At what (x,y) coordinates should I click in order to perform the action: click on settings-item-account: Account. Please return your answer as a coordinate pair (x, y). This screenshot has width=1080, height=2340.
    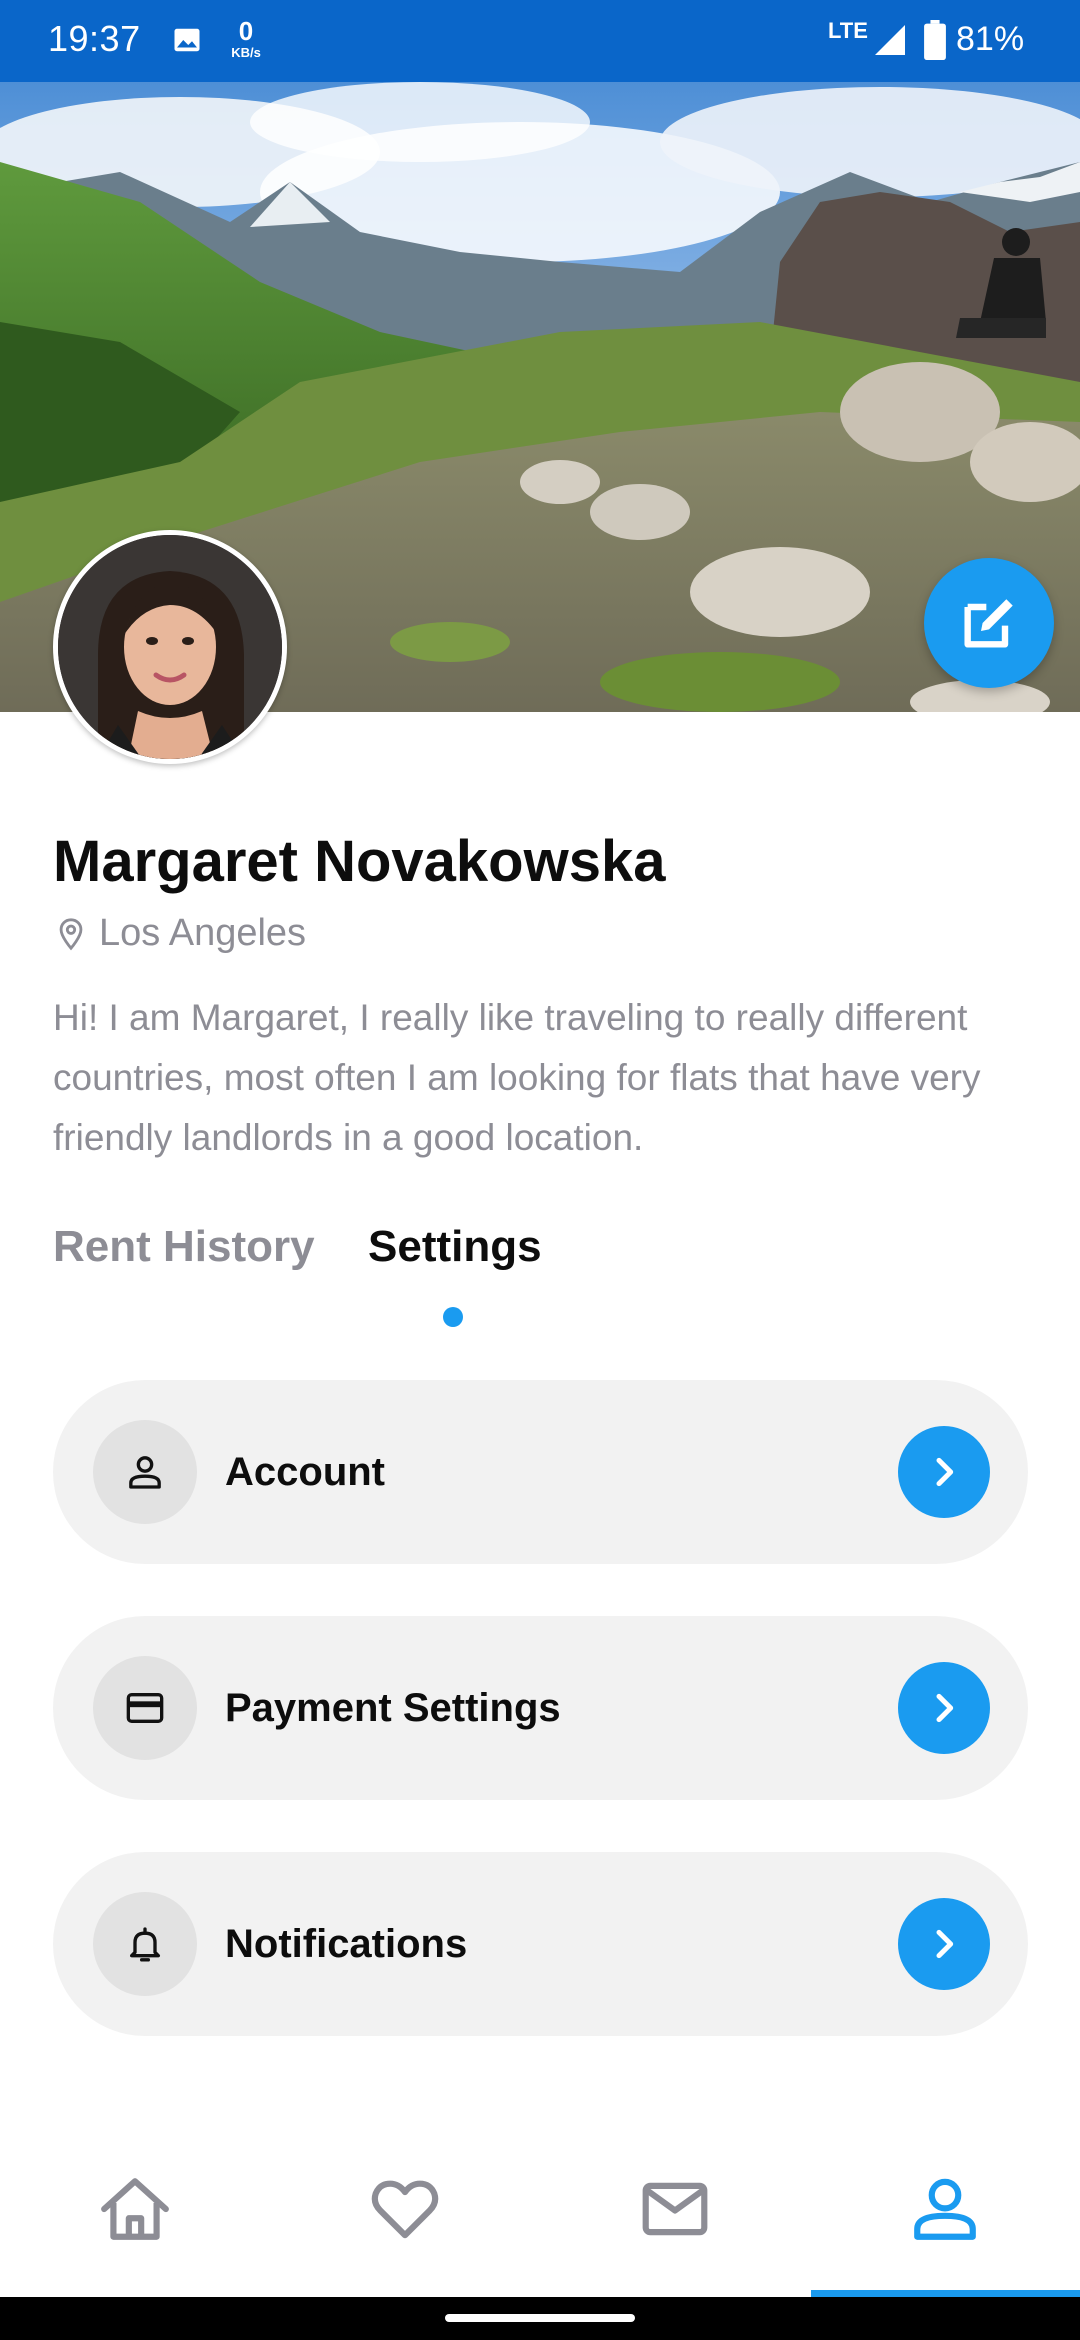
    Looking at the image, I should click on (540, 1472).